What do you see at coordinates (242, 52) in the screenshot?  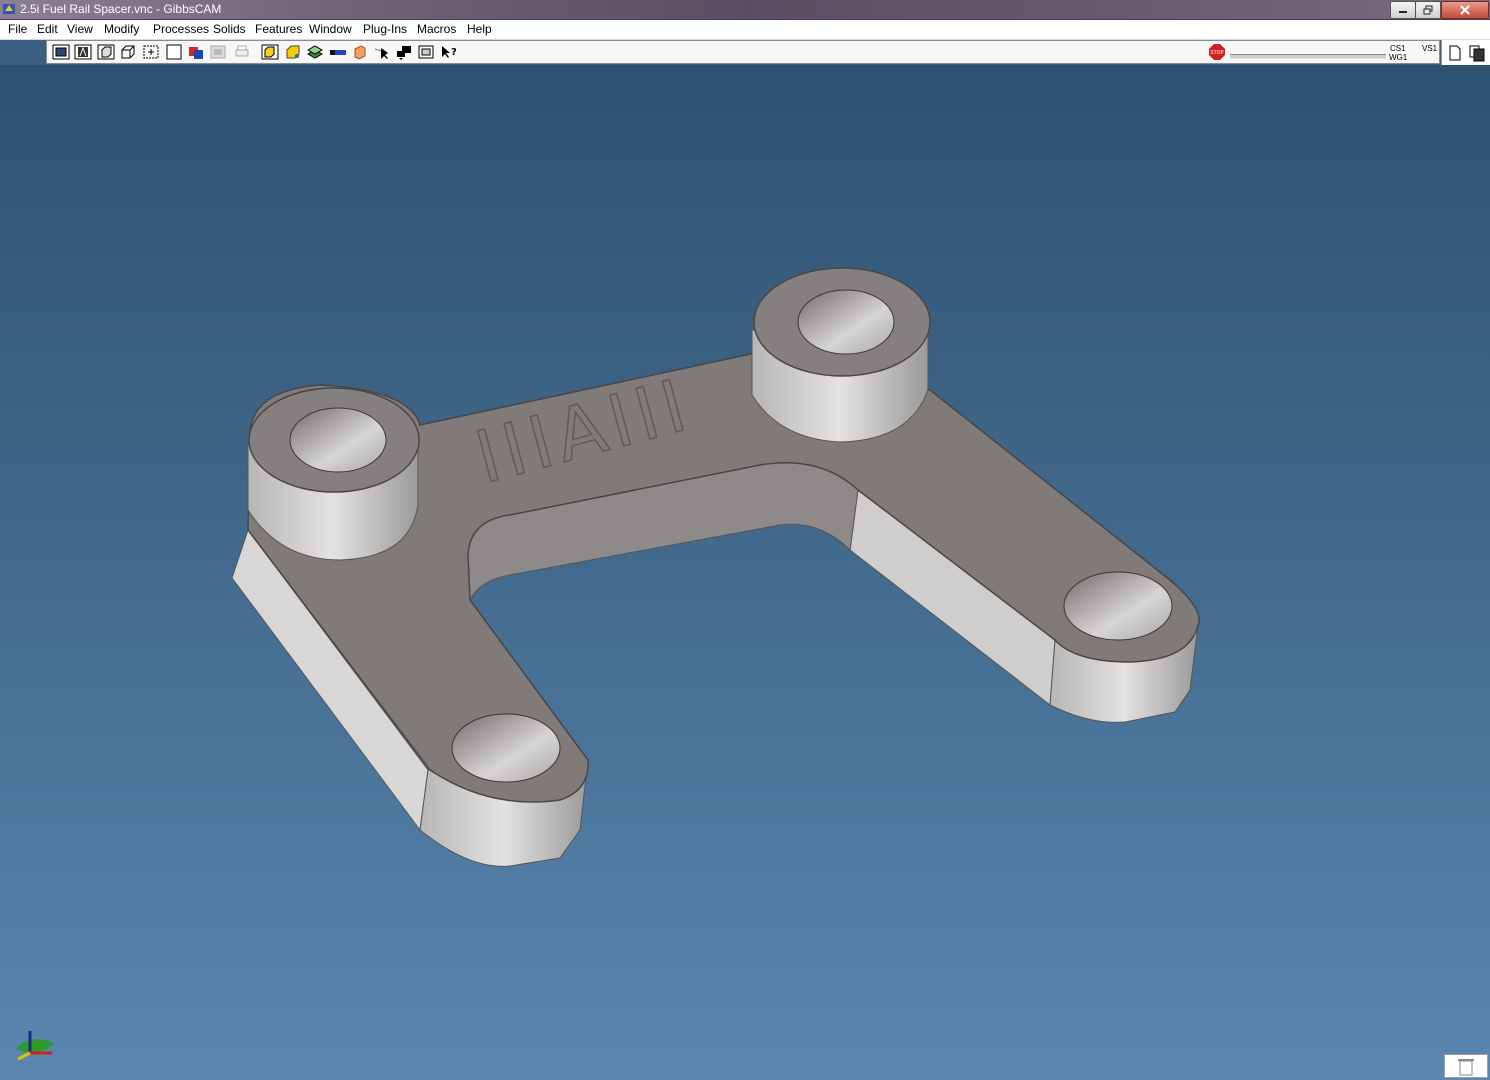 I see `print-icon` at bounding box center [242, 52].